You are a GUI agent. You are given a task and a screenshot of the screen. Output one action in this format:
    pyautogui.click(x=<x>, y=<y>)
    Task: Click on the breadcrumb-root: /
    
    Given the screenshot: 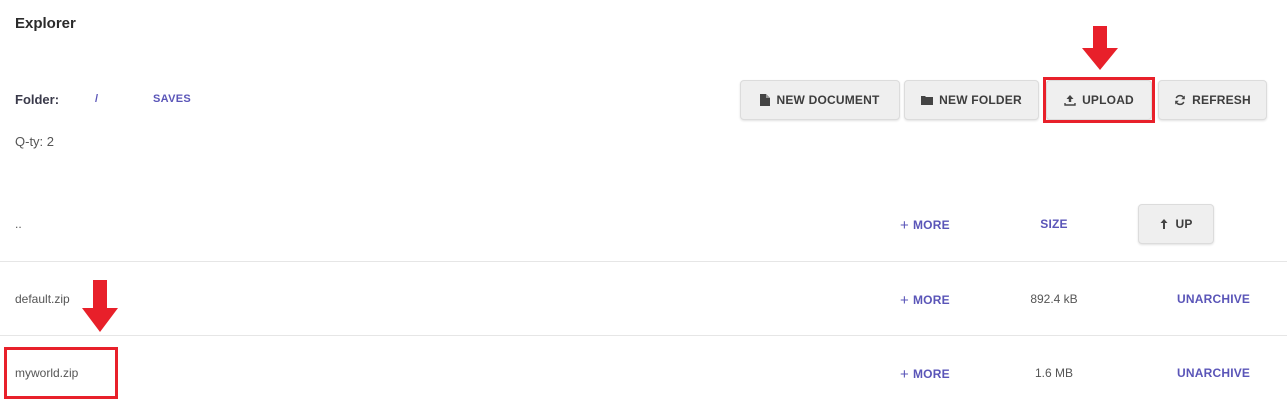 What is the action you would take?
    pyautogui.click(x=96, y=99)
    